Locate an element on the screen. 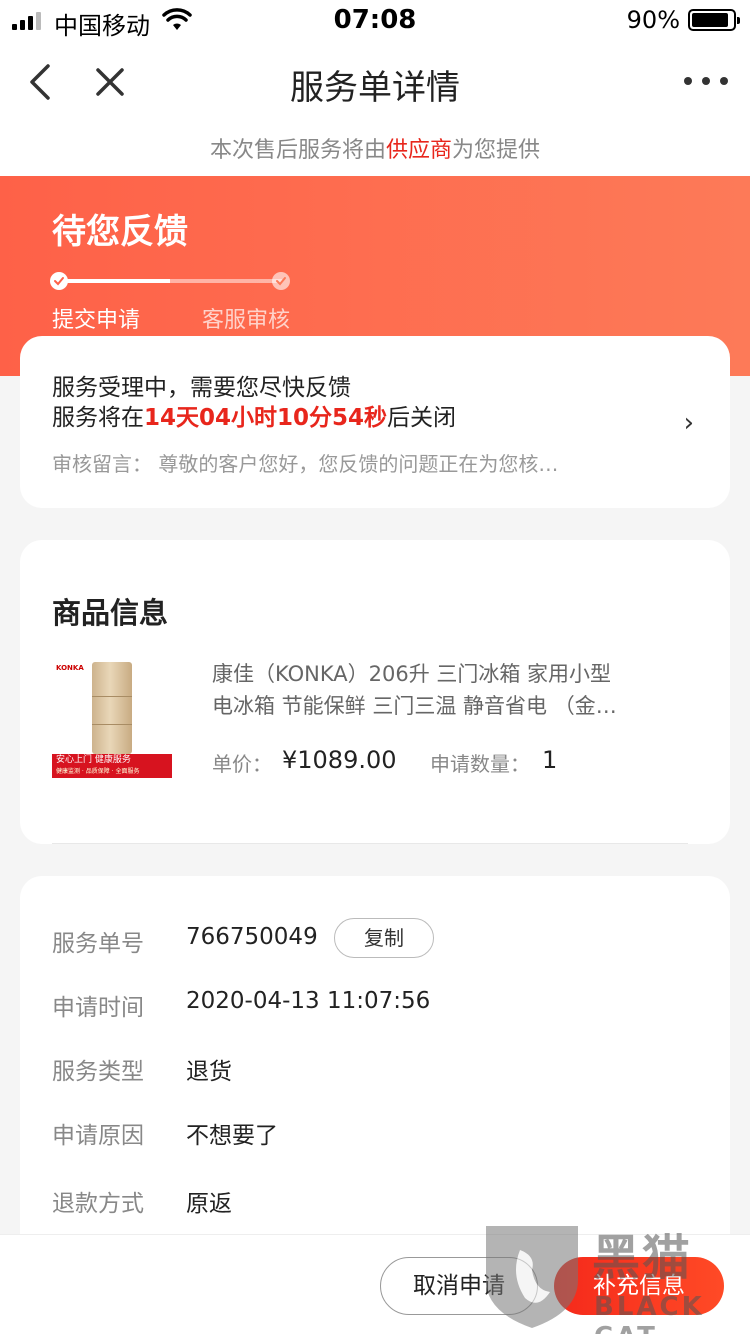  banner-title: 待您反馈 is located at coordinates (120, 232).